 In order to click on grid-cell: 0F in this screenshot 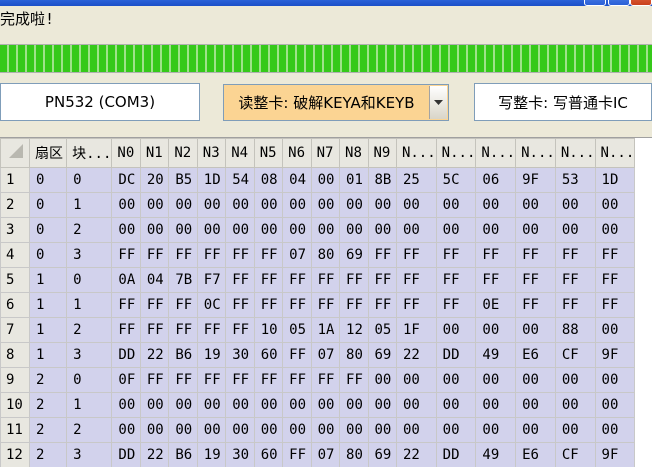, I will do `click(126, 380)`.